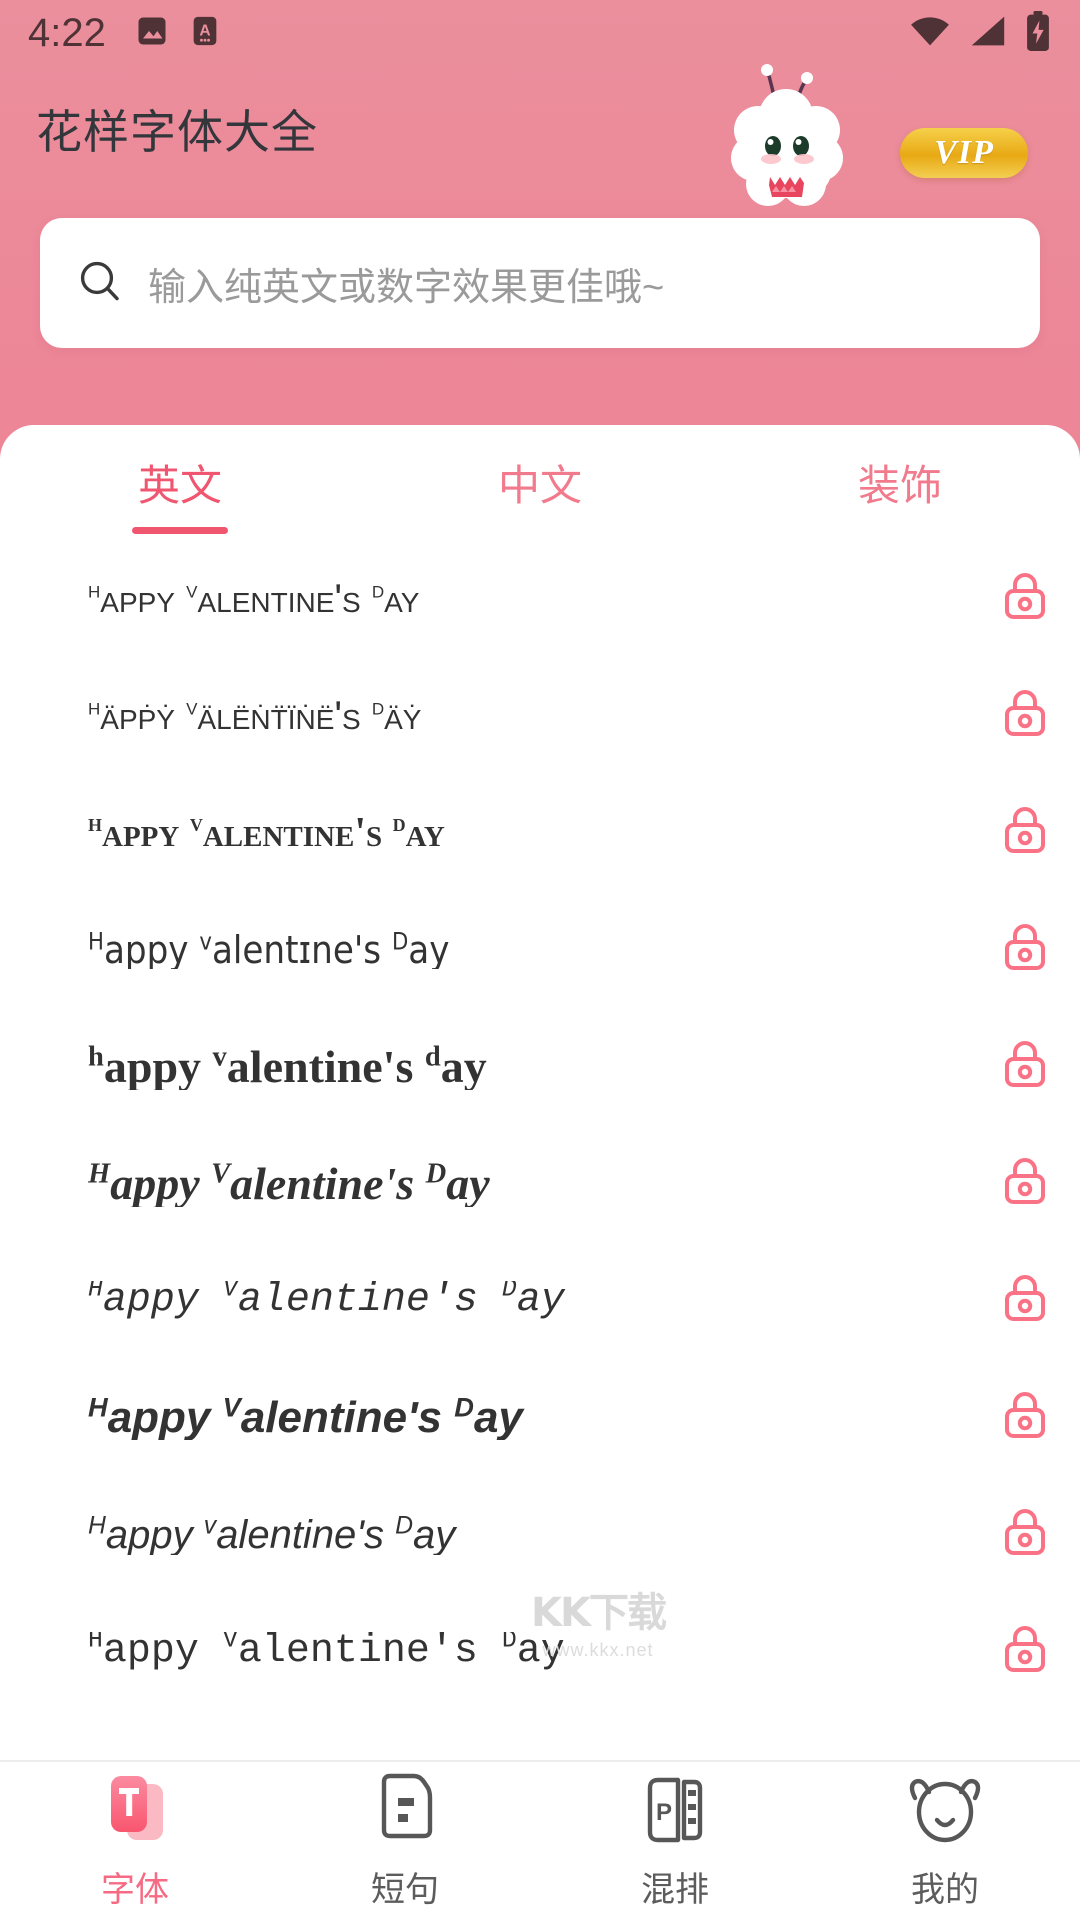 This screenshot has height=1920, width=1080. Describe the element at coordinates (540, 1534) in the screenshot. I see `font-style-row: Happy valentine's Day` at that location.